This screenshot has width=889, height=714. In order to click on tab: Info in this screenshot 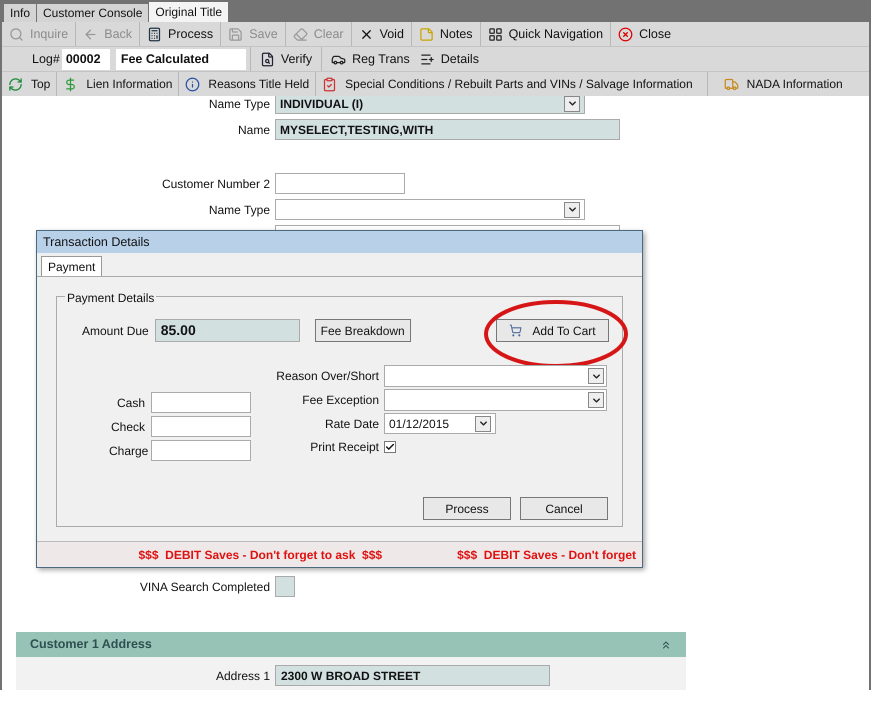, I will do `click(20, 13)`.